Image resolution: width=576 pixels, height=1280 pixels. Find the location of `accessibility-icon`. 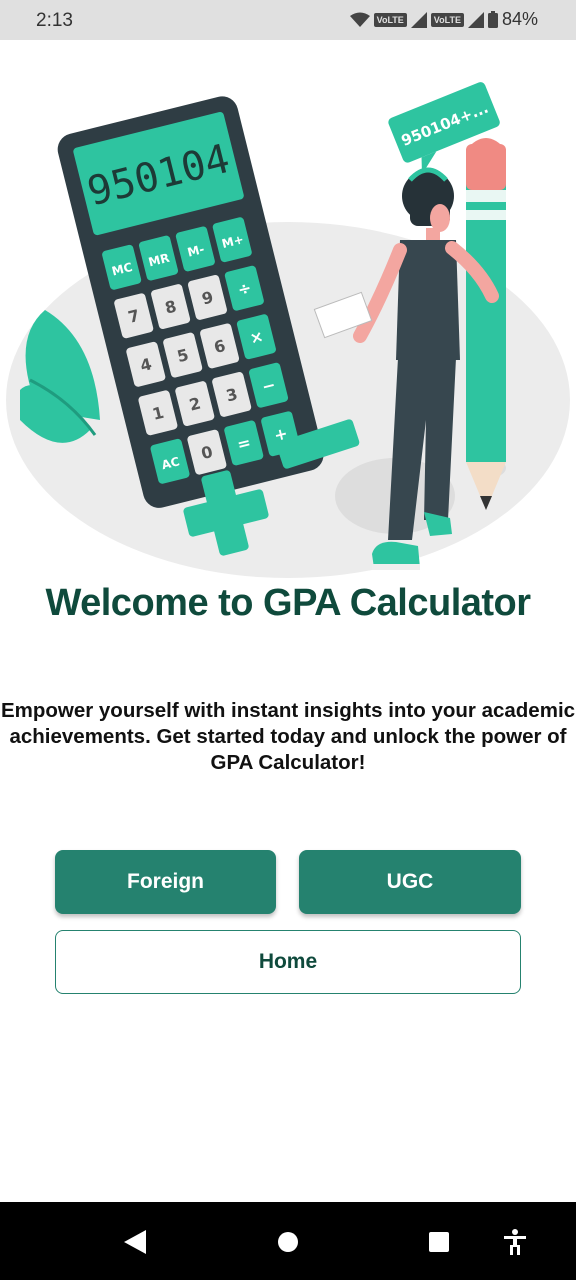

accessibility-icon is located at coordinates (515, 1242).